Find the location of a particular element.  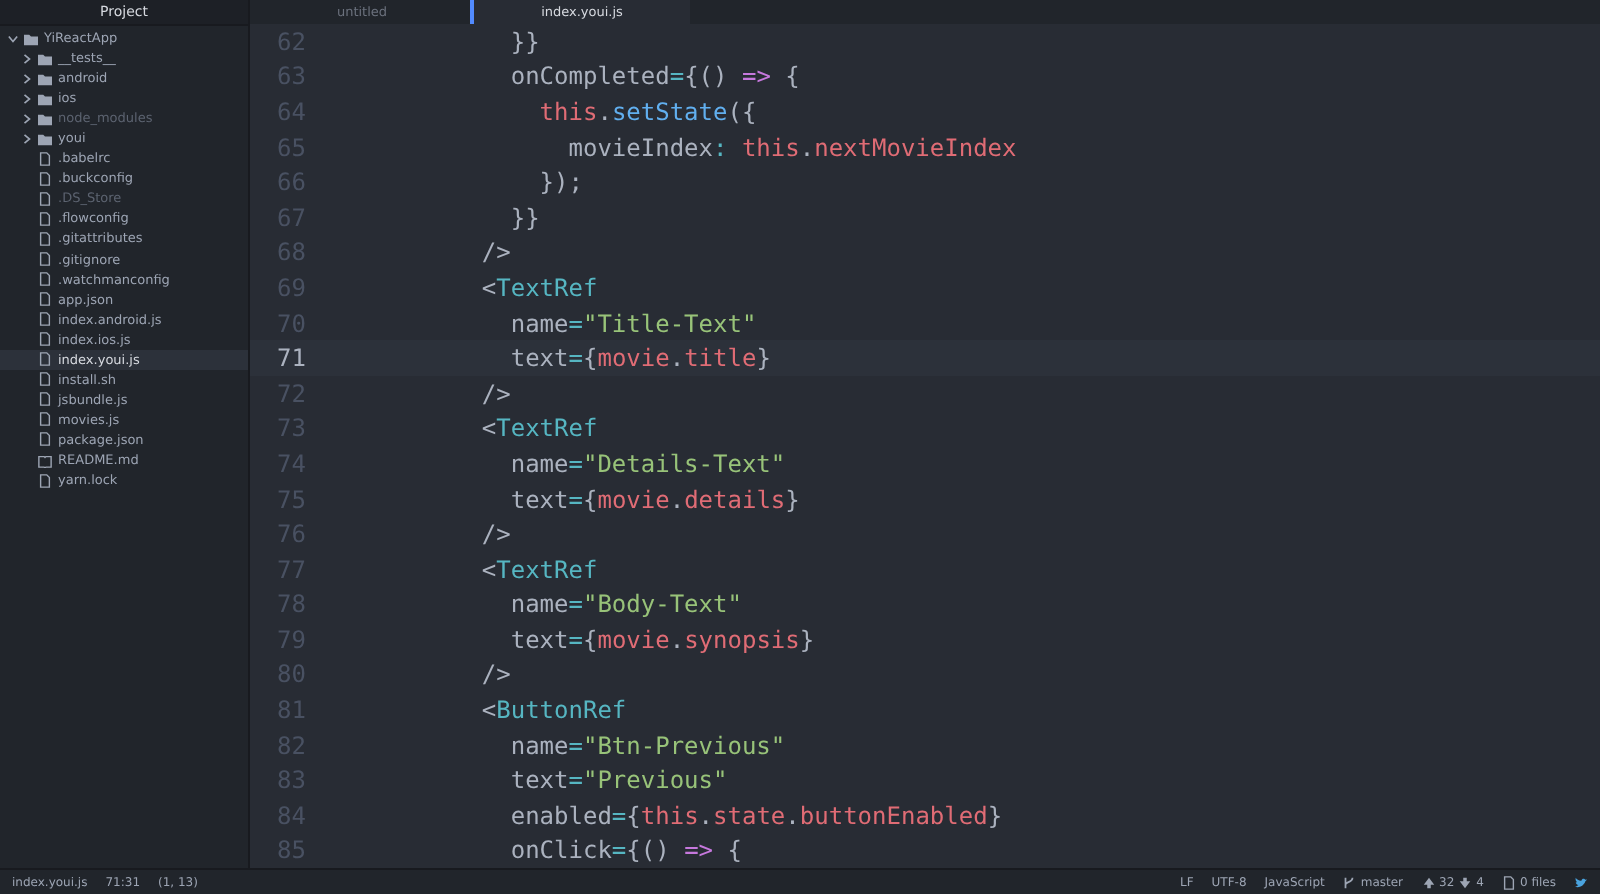

code-line: text={movie.synopsis} is located at coordinates (661, 639).